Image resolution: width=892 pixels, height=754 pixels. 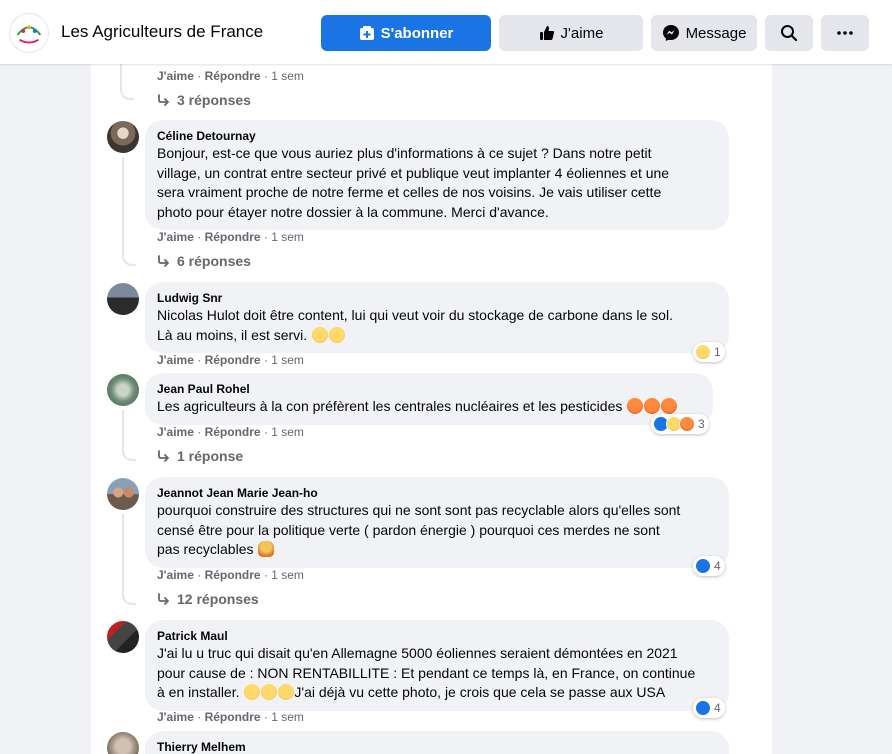 I want to click on reaction-count: 3, so click(x=701, y=424).